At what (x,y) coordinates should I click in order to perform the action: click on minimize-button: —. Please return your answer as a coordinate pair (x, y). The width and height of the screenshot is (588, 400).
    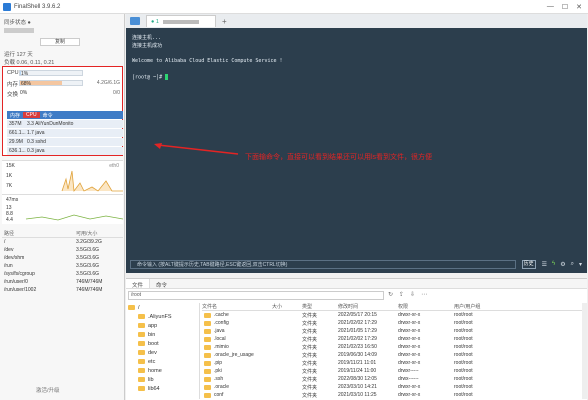
    Looking at the image, I should click on (550, 7).